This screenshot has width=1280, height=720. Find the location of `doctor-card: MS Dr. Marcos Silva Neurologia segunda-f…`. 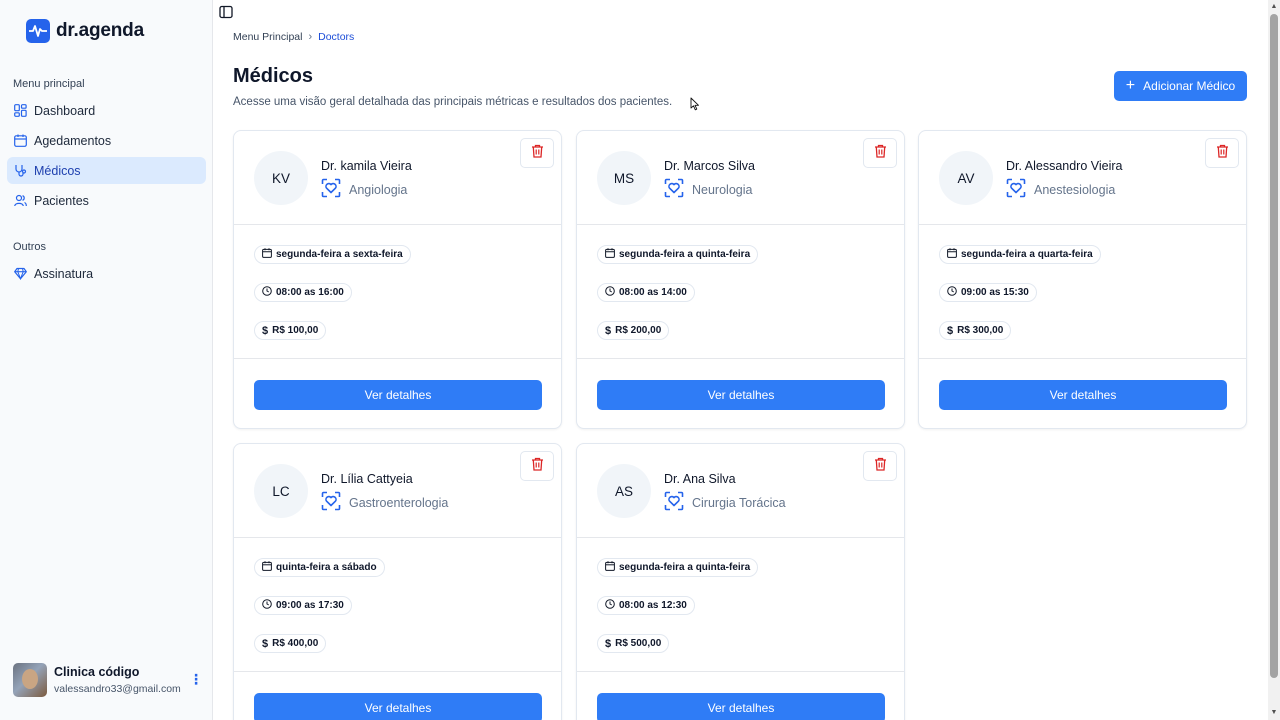

doctor-card: MS Dr. Marcos Silva Neurologia segunda-f… is located at coordinates (740, 279).